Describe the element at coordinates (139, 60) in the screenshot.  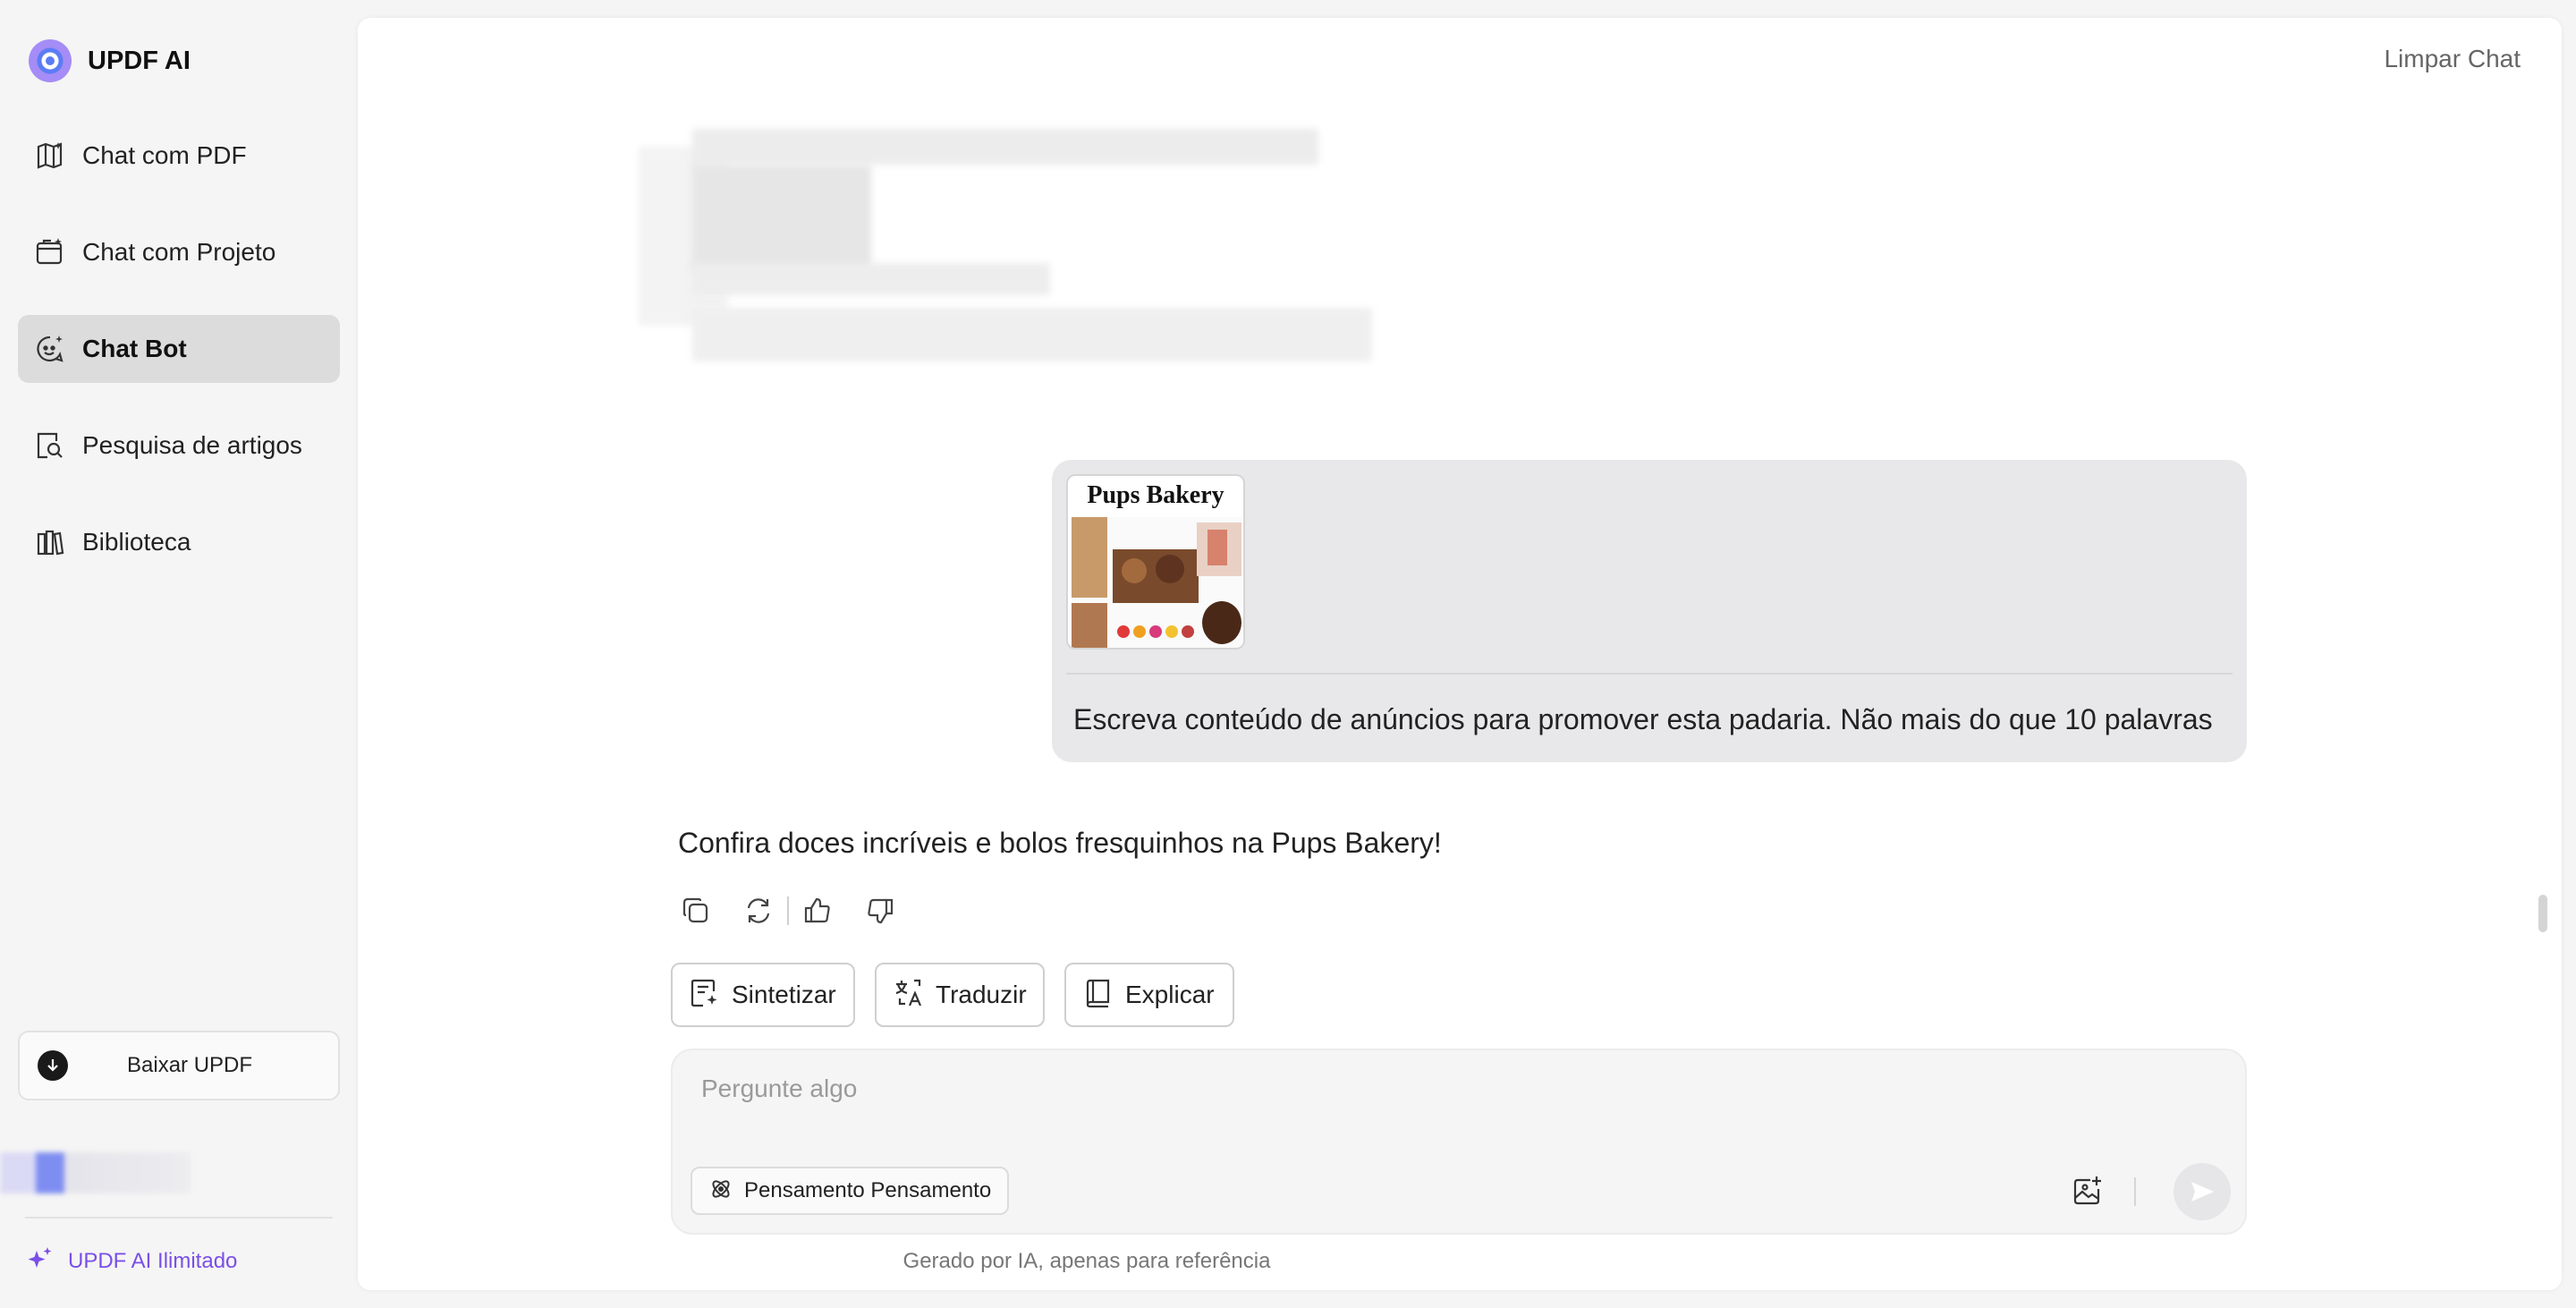
I see `brand-name: UPDF AI` at that location.